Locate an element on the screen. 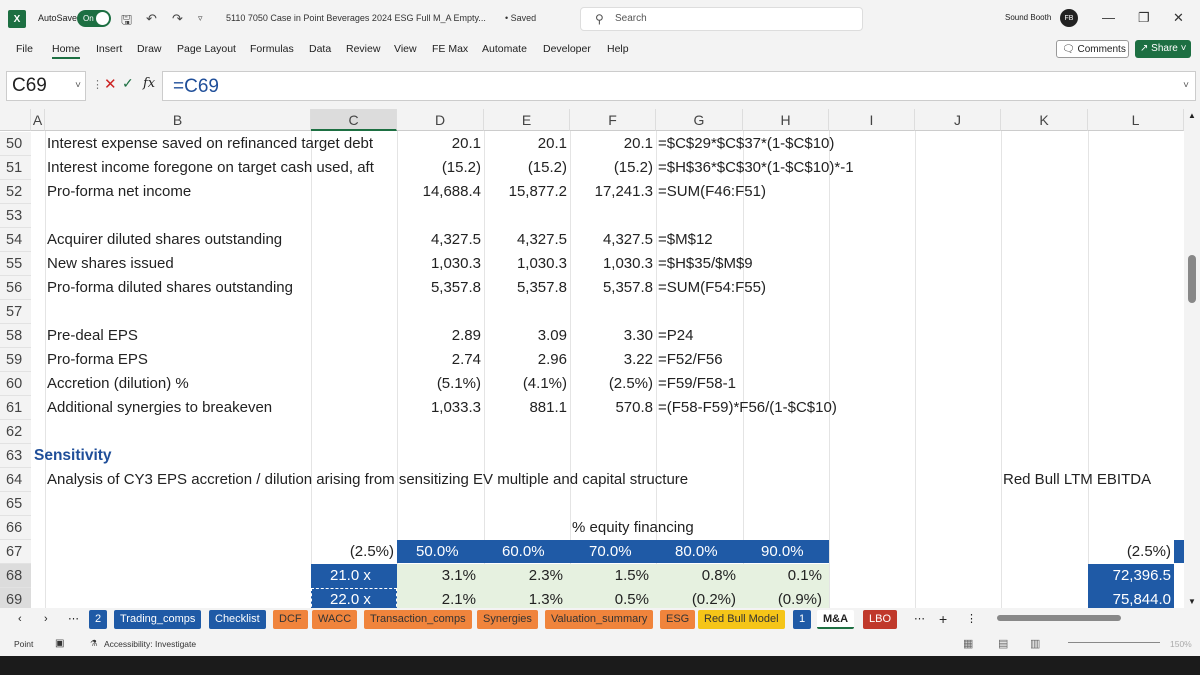 This screenshot has height=675, width=1200. search-input: ⚲ Search is located at coordinates (721, 19).